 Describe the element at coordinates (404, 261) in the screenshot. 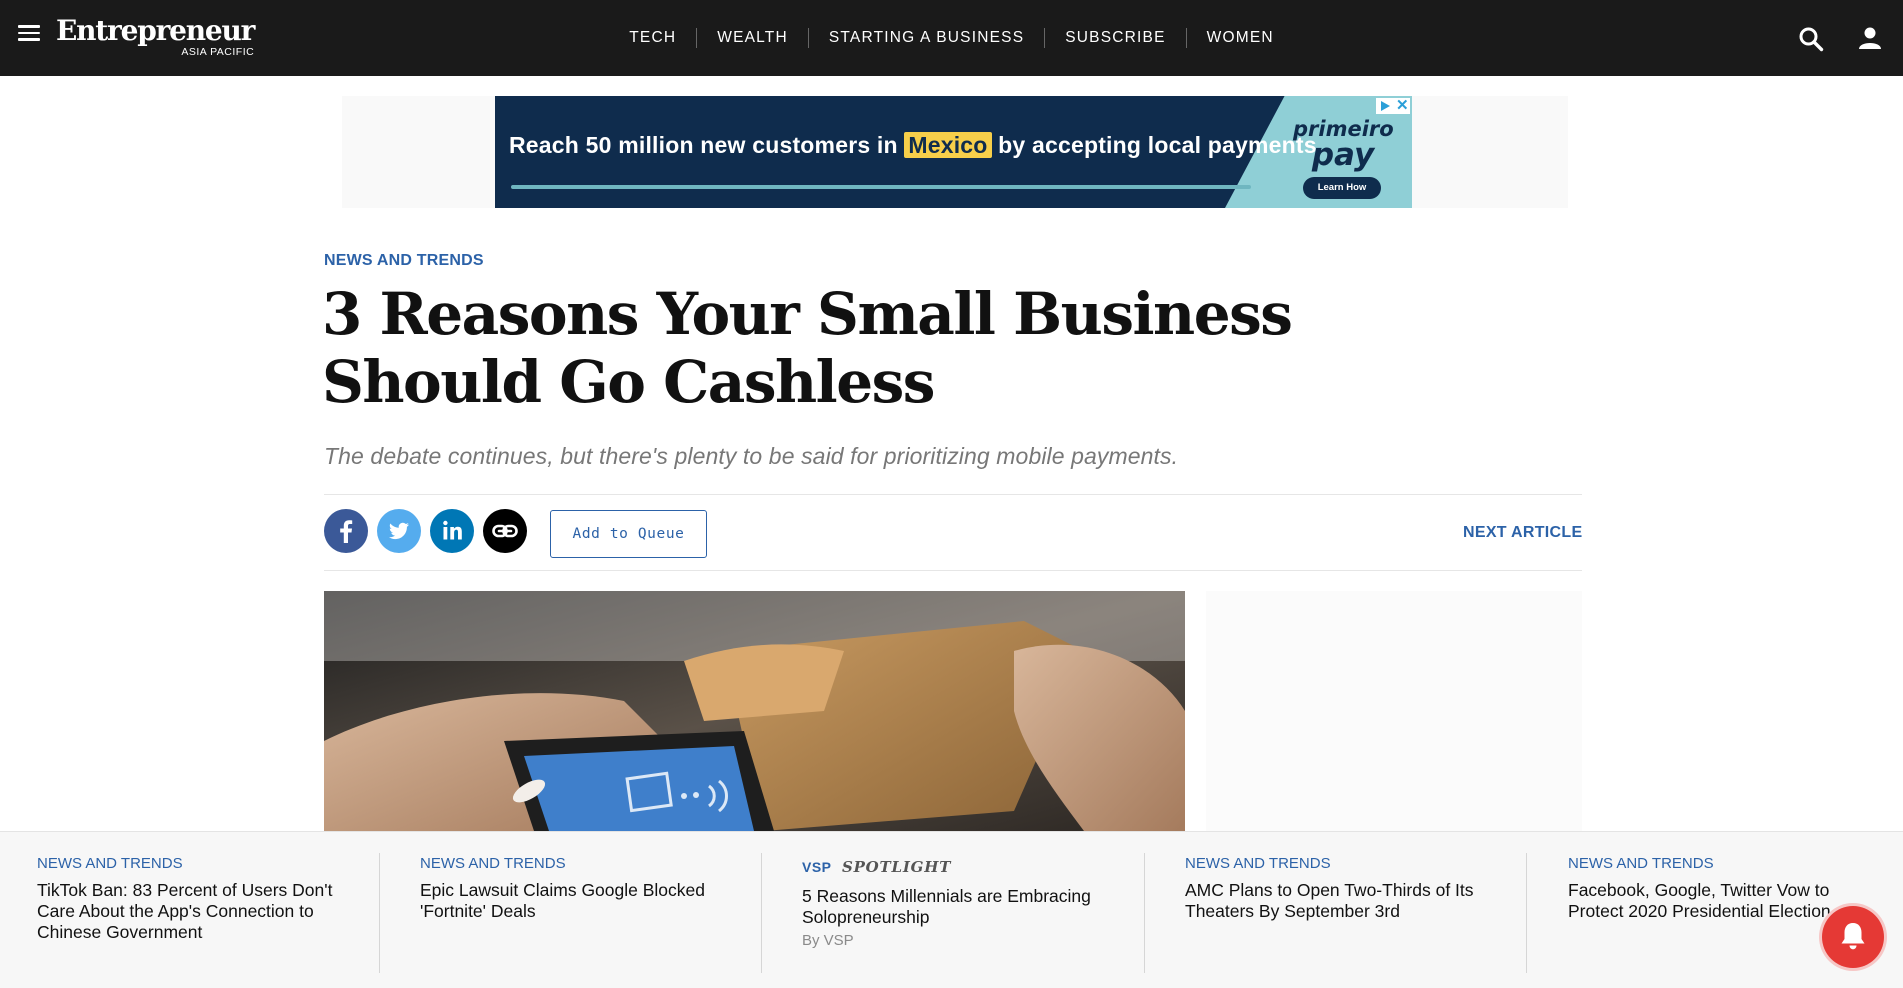

I see `article-category: NEWS AND TRENDS` at that location.